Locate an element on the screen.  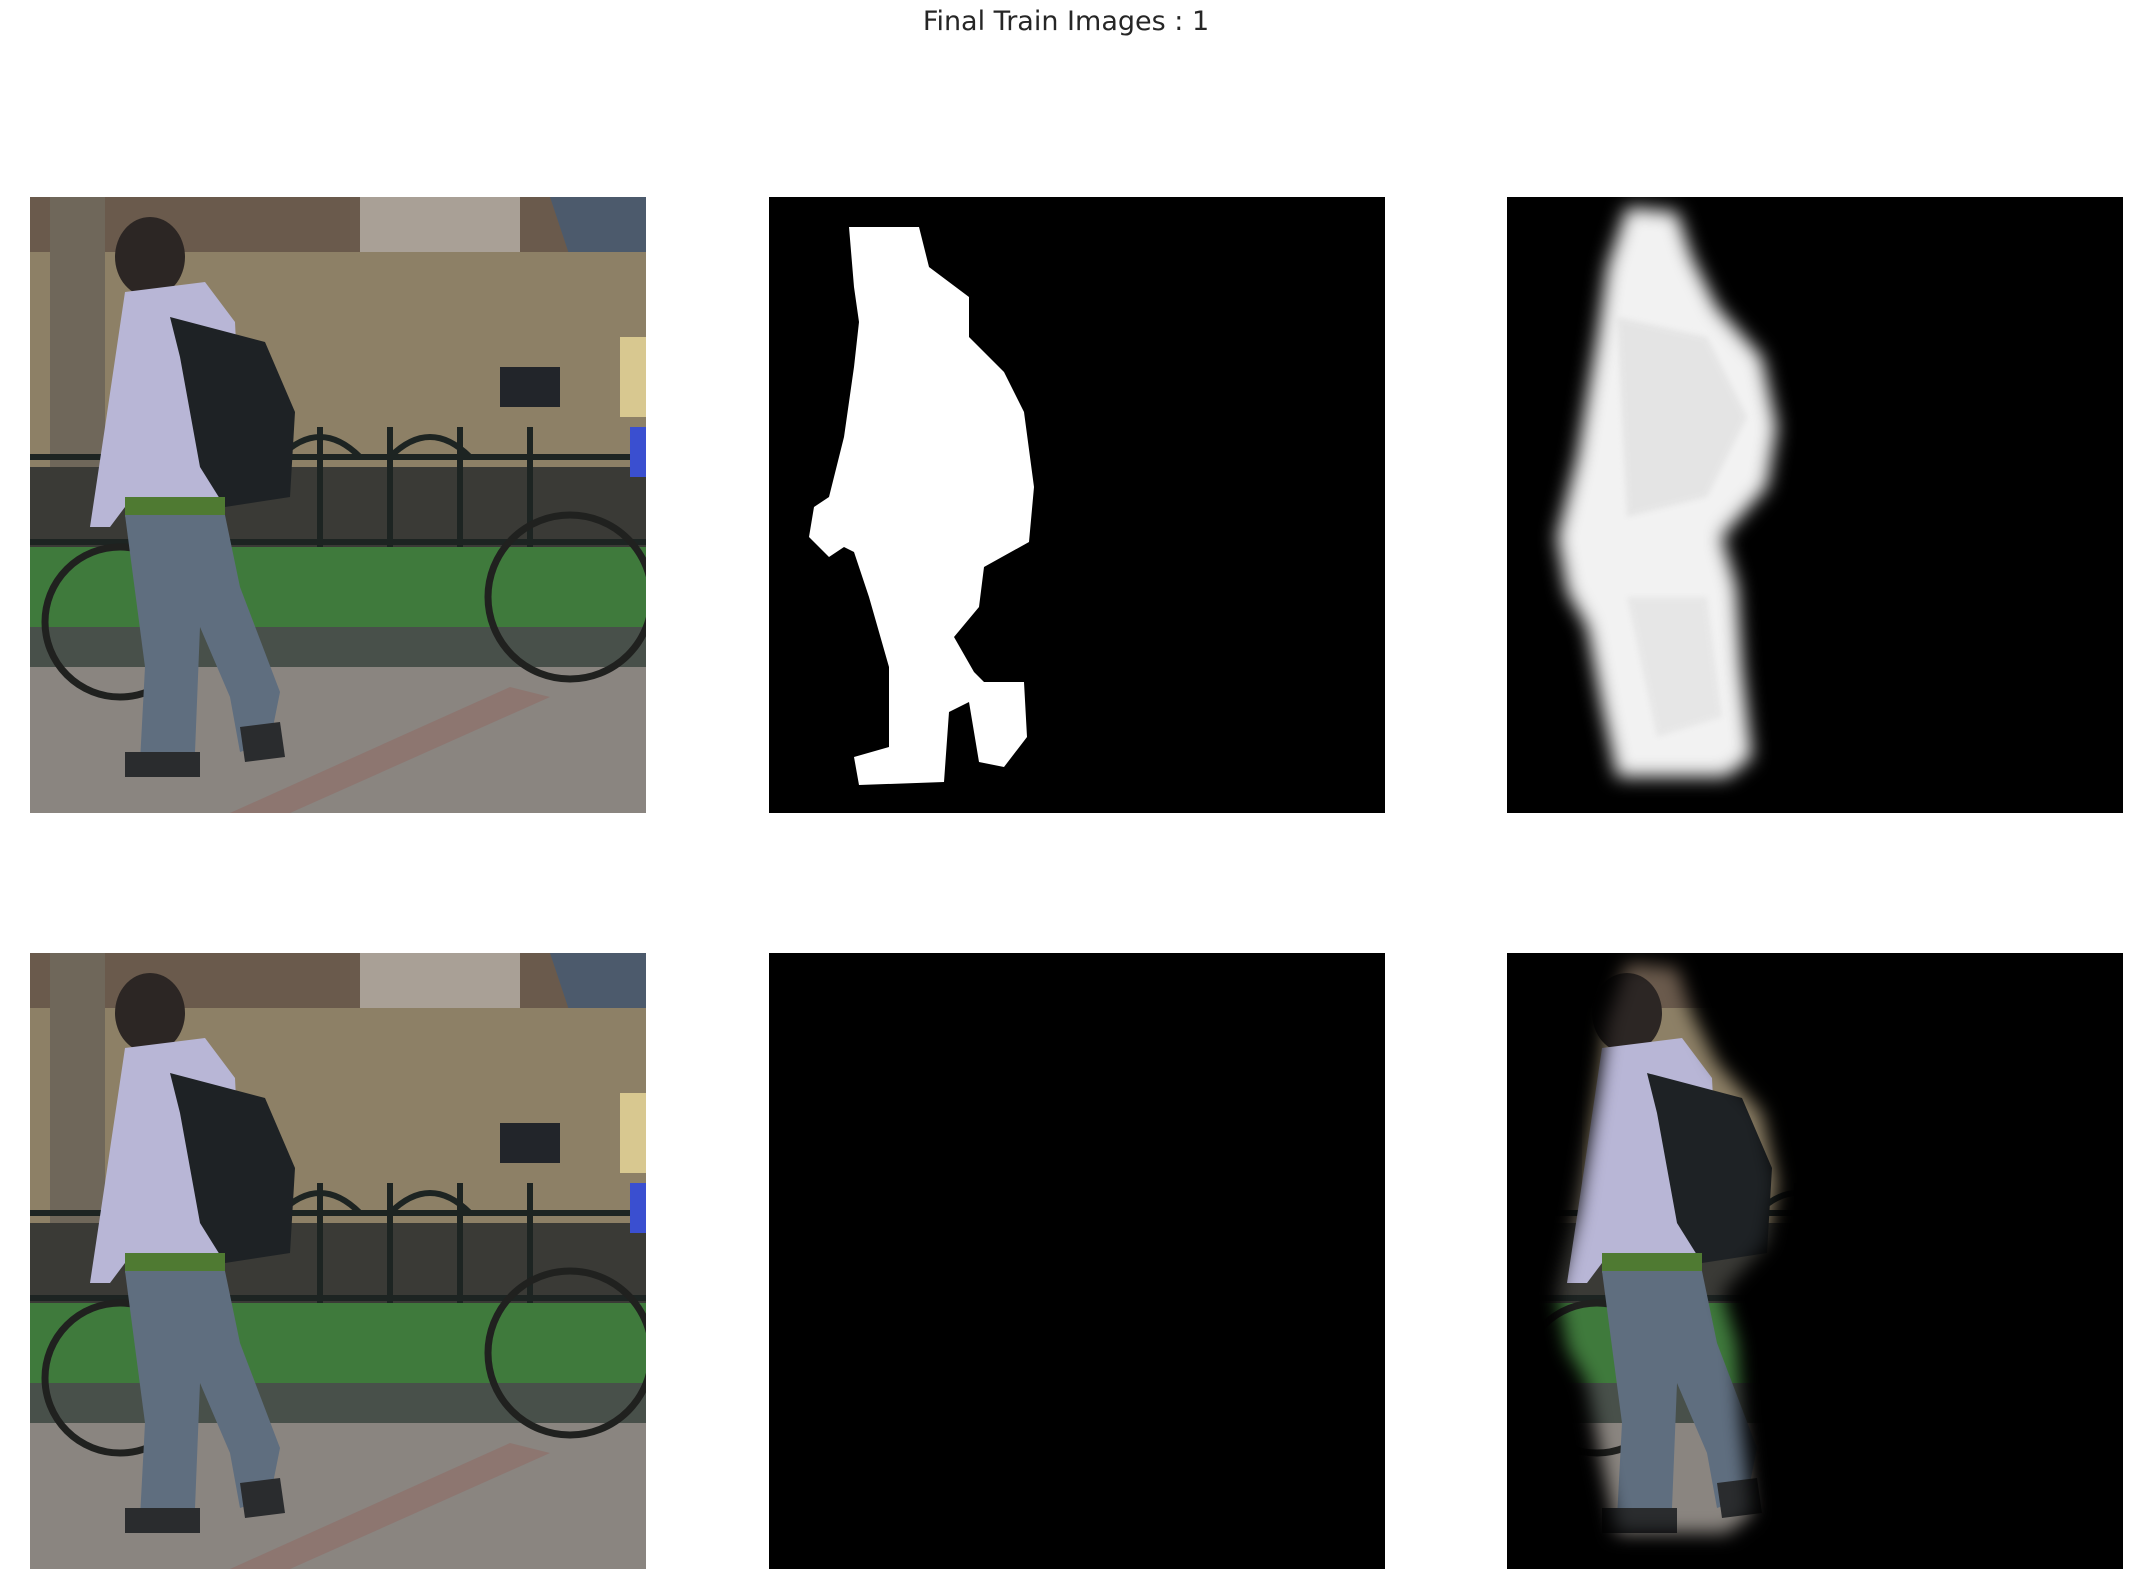
masked-photo-image is located at coordinates (1077, 1261).